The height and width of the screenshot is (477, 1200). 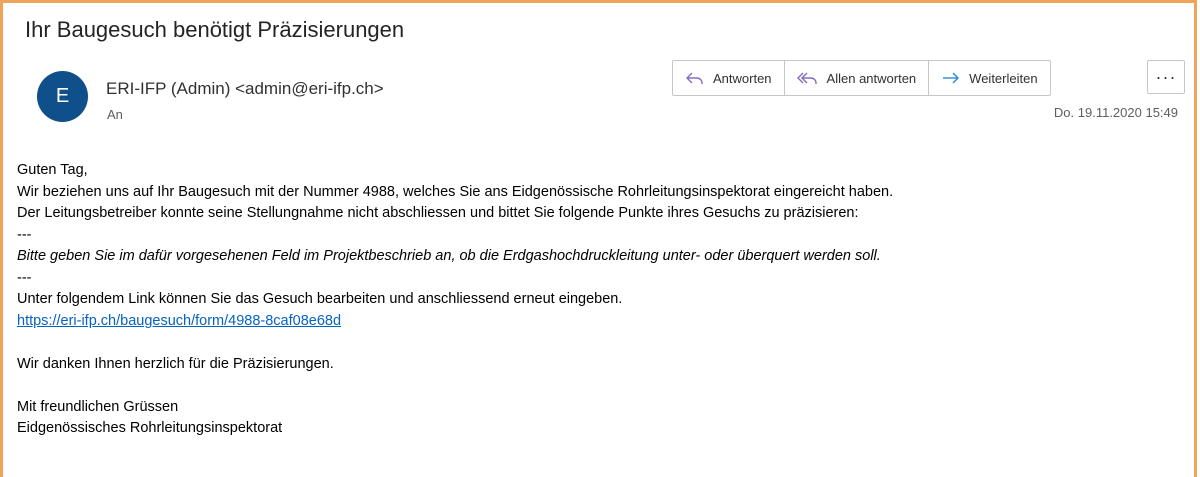 I want to click on forward-icon, so click(x=951, y=78).